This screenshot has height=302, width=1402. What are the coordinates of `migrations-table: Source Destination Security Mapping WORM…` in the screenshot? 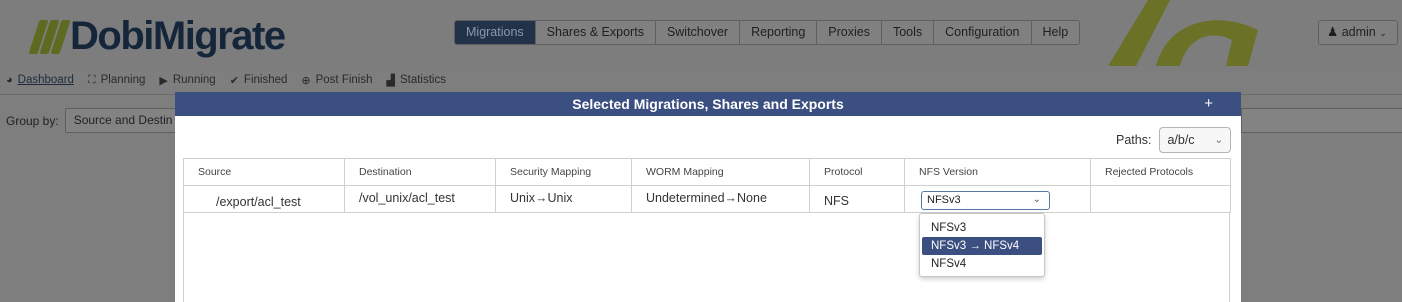 It's located at (707, 185).